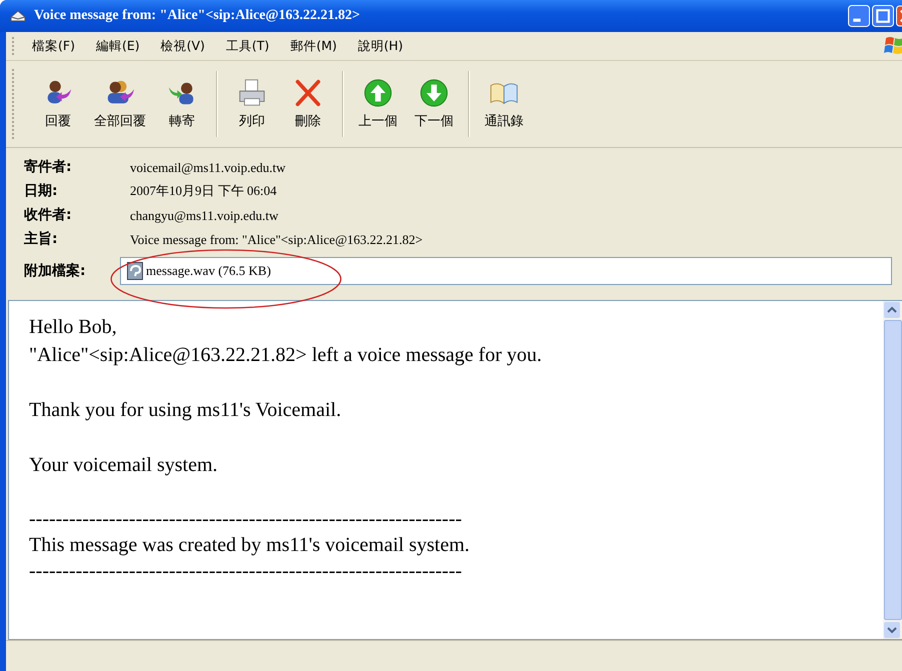 The image size is (902, 671). Describe the element at coordinates (504, 93) in the screenshot. I see `open-book-icon` at that location.